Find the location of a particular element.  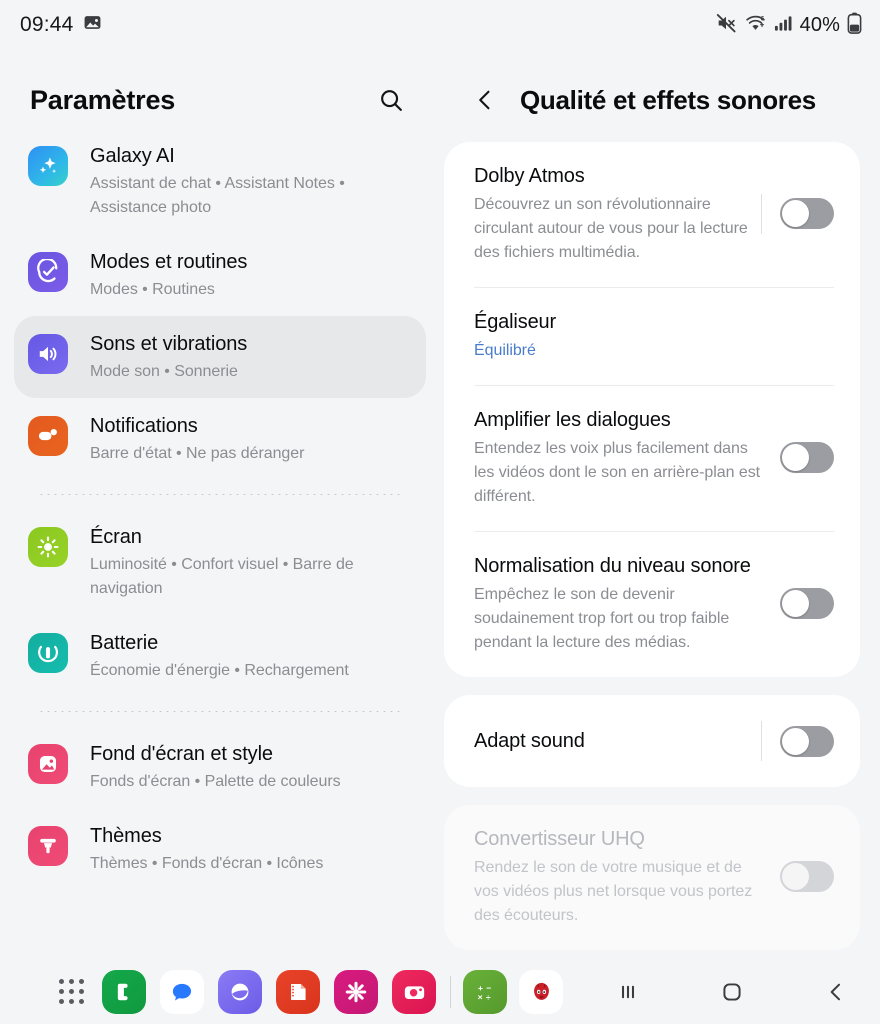

setting-row-adapt-sound: Adapt sound is located at coordinates (652, 741).